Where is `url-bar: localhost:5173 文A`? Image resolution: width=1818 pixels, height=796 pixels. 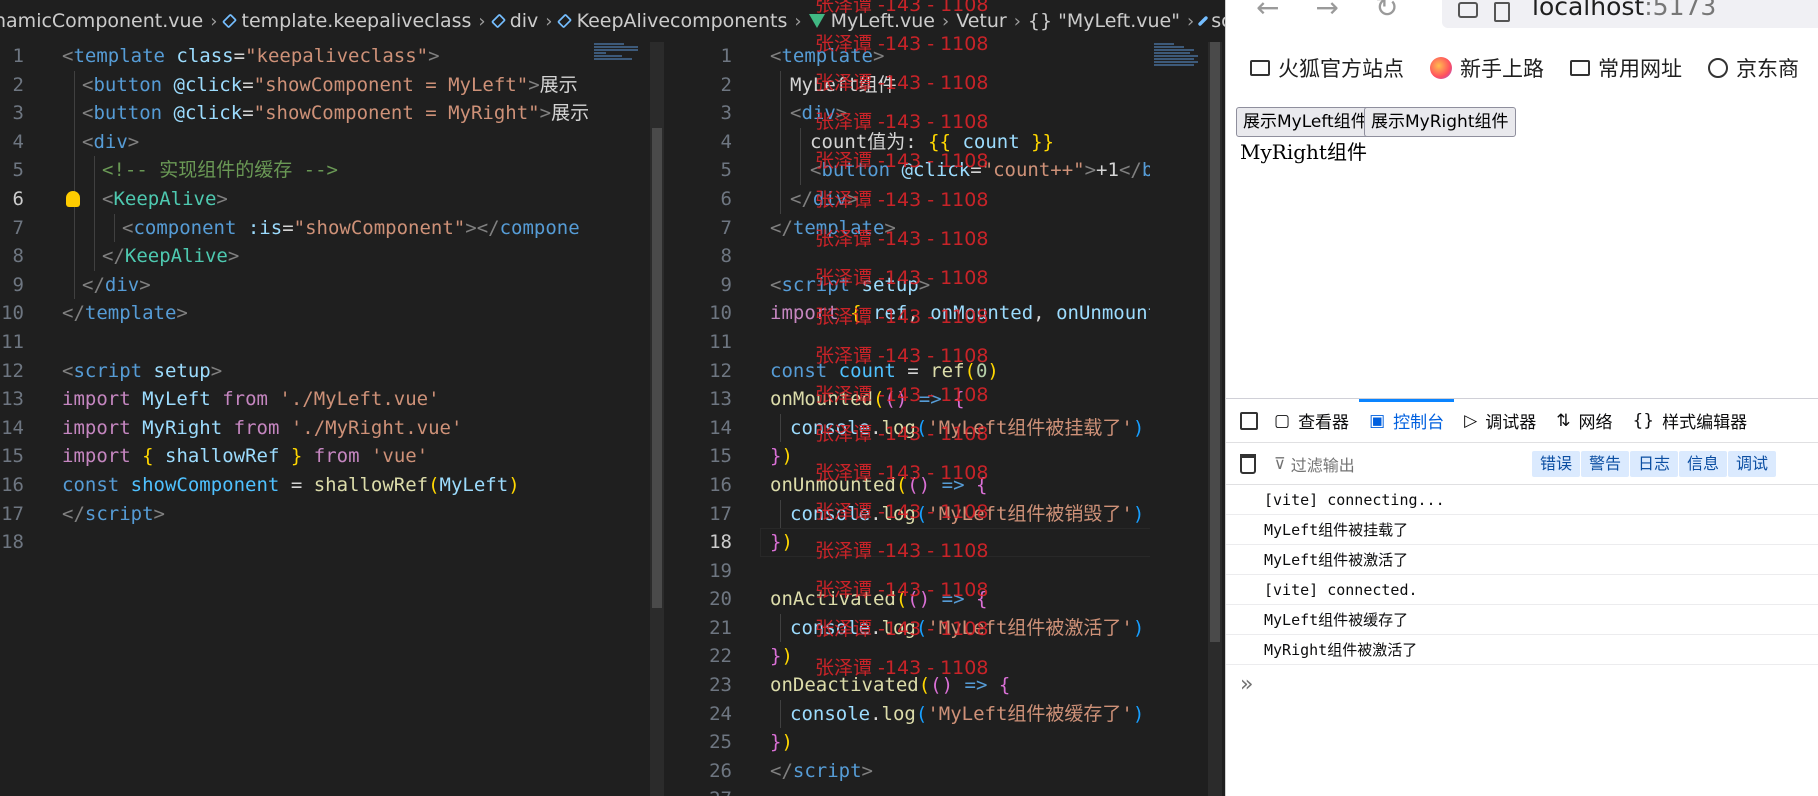 url-bar: localhost:5173 文A is located at coordinates (1630, 14).